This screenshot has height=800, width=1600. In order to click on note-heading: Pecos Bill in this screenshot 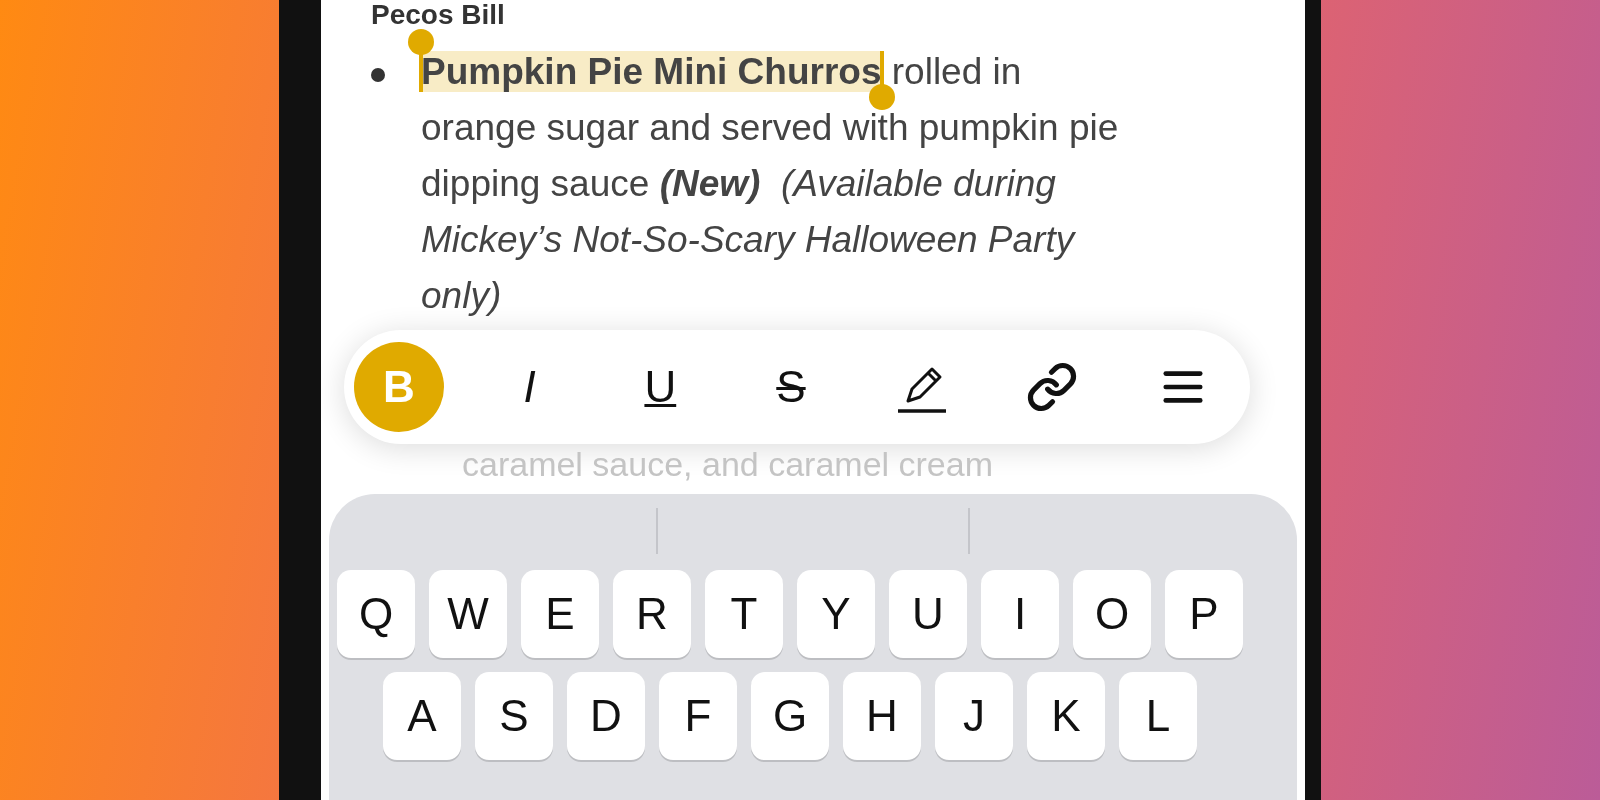, I will do `click(438, 15)`.